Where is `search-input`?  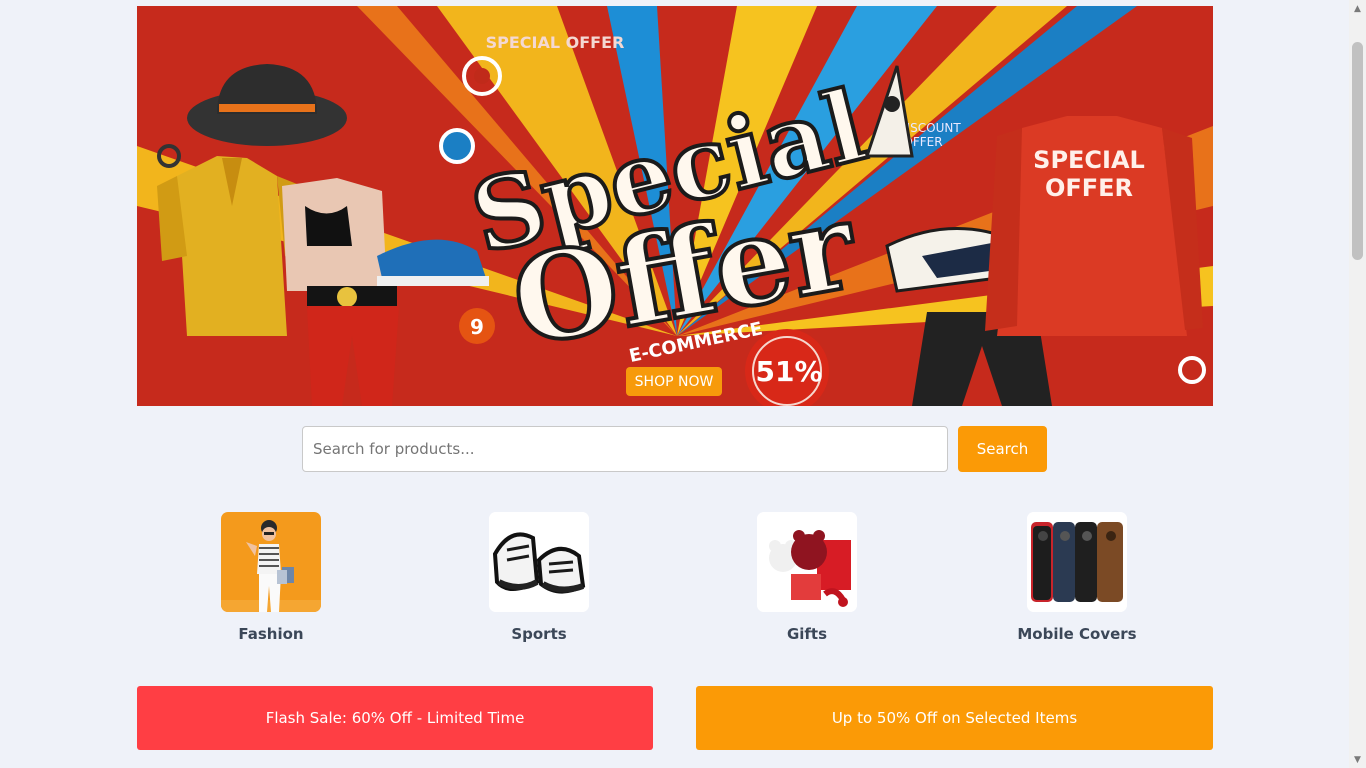 search-input is located at coordinates (625, 449).